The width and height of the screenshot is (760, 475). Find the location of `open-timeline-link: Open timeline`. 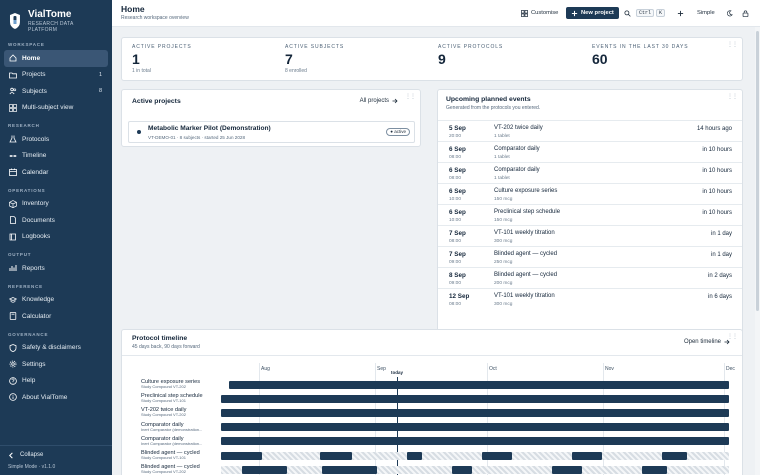

open-timeline-link: Open timeline is located at coordinates (707, 342).